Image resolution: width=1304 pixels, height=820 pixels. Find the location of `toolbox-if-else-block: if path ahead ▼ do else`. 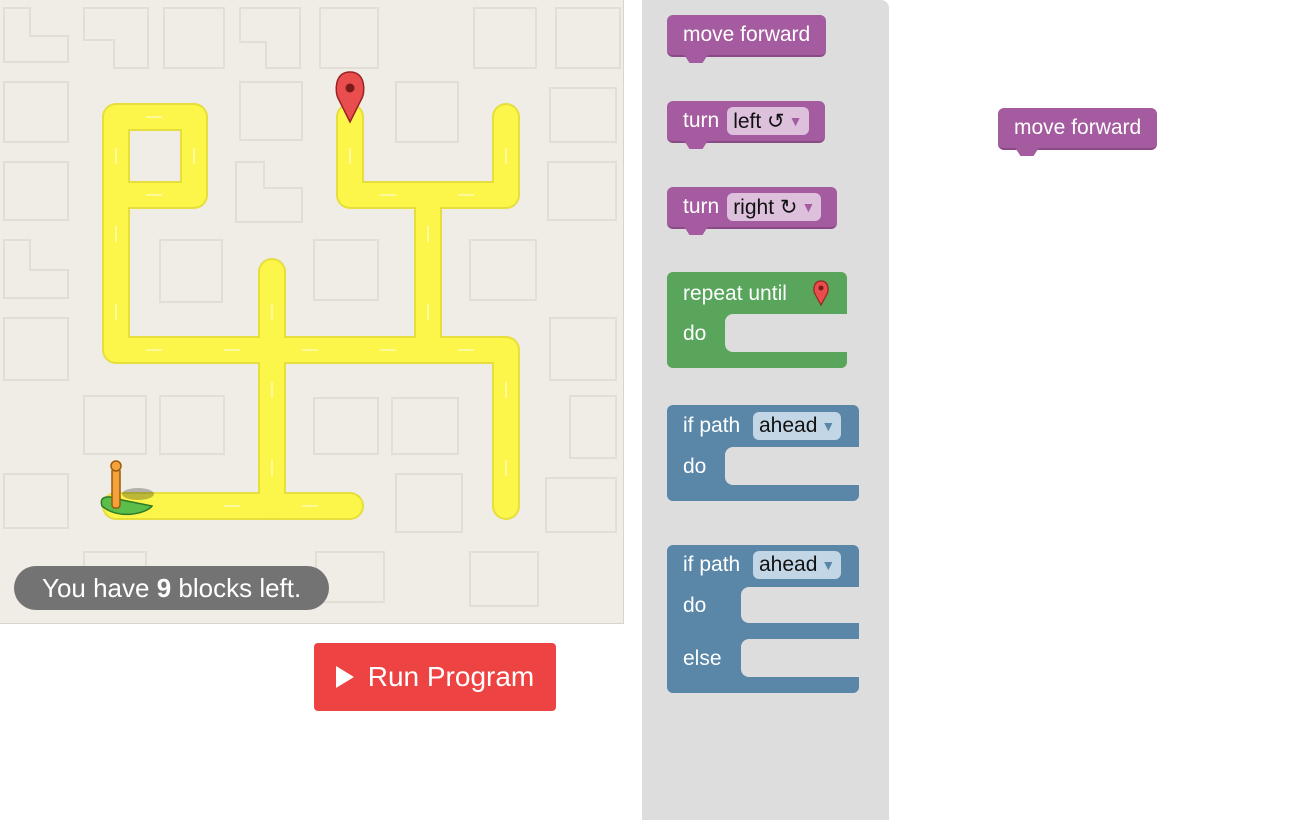

toolbox-if-else-block: if path ahead ▼ do else is located at coordinates (763, 619).